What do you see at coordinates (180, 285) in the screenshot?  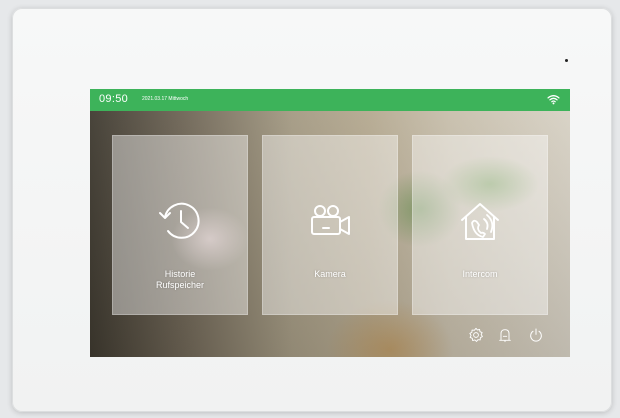 I see `tile-history-label-line2: Rufspeicher` at bounding box center [180, 285].